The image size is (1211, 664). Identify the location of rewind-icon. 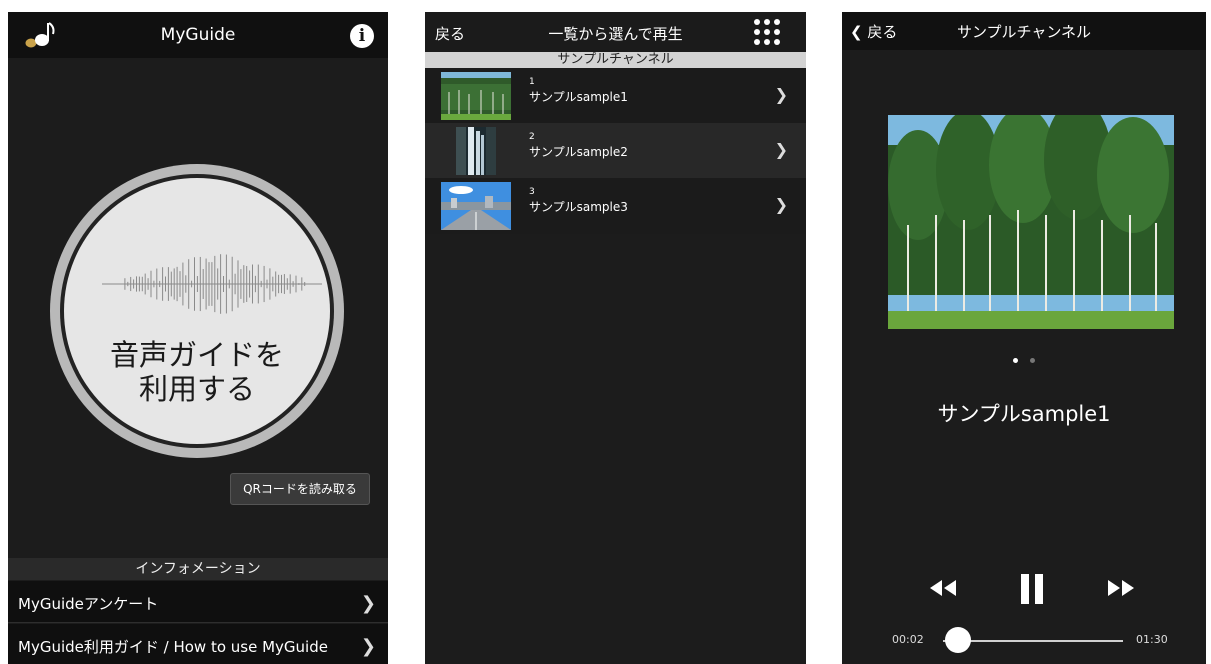
(943, 588).